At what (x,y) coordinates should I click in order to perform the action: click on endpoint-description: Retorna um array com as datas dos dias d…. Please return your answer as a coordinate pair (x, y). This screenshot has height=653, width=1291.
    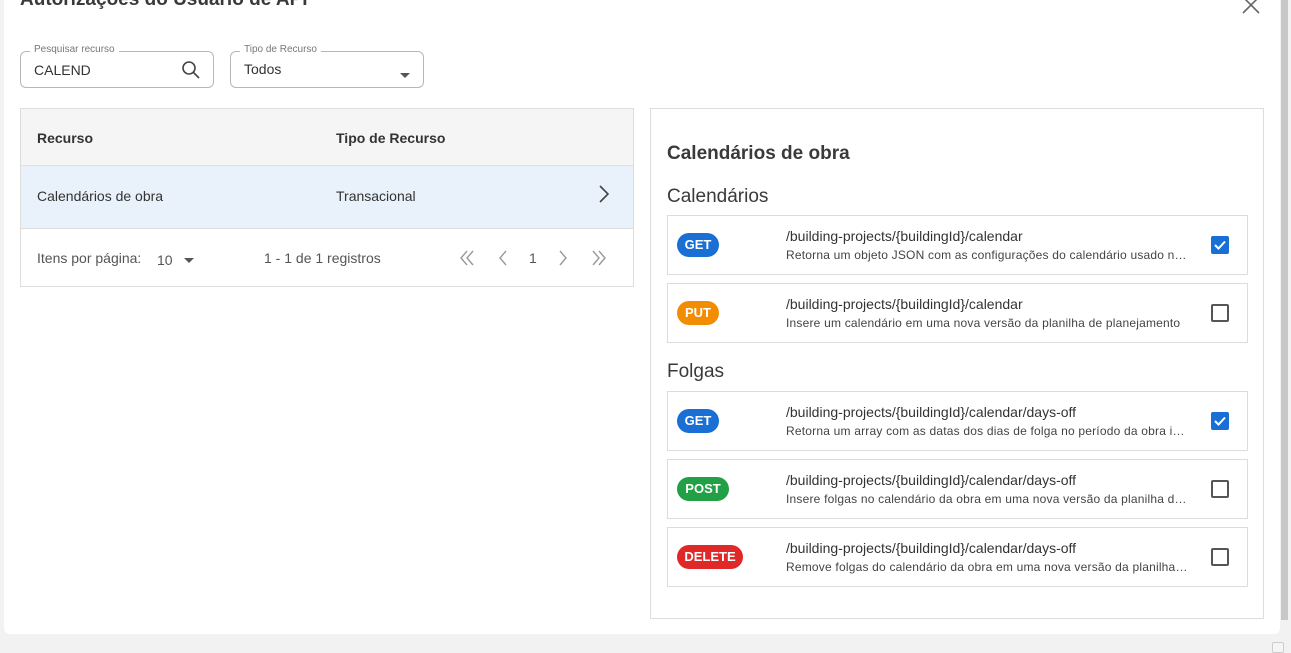
    Looking at the image, I should click on (988, 431).